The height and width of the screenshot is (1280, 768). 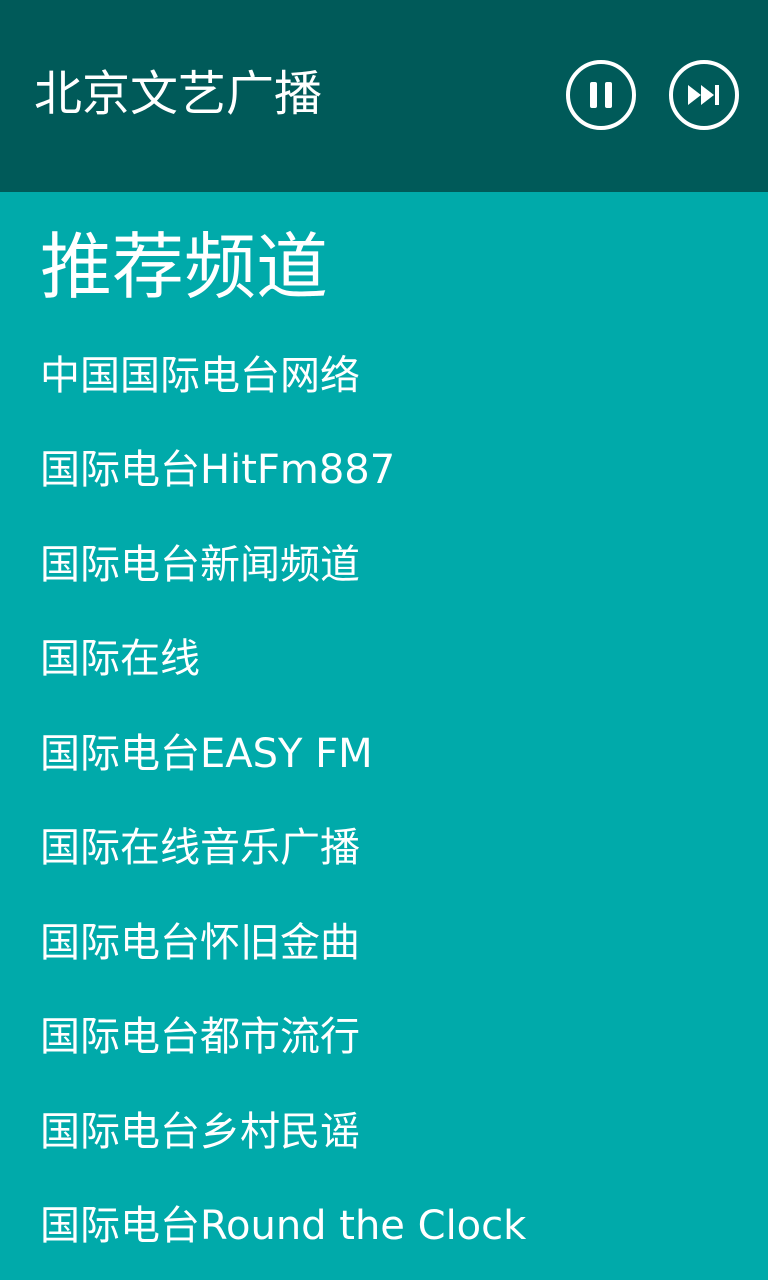 I want to click on now-playing-title: 北京文艺广播, so click(x=178, y=94).